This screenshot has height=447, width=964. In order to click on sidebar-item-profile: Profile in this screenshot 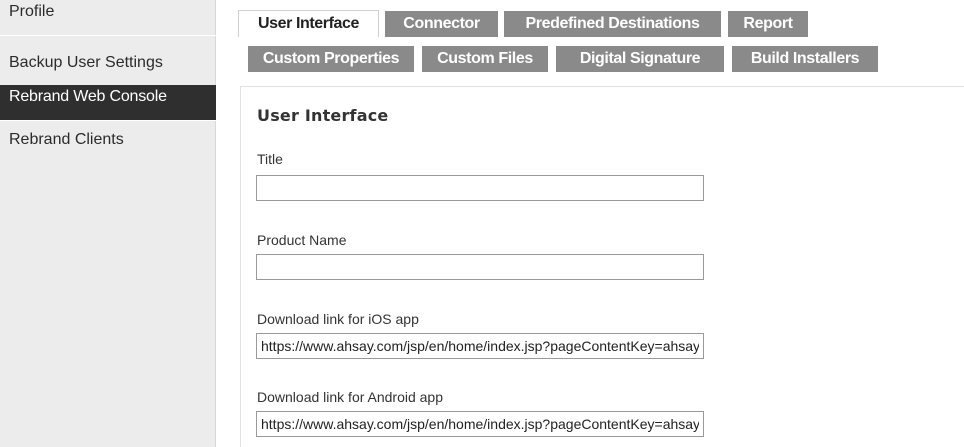, I will do `click(108, 18)`.